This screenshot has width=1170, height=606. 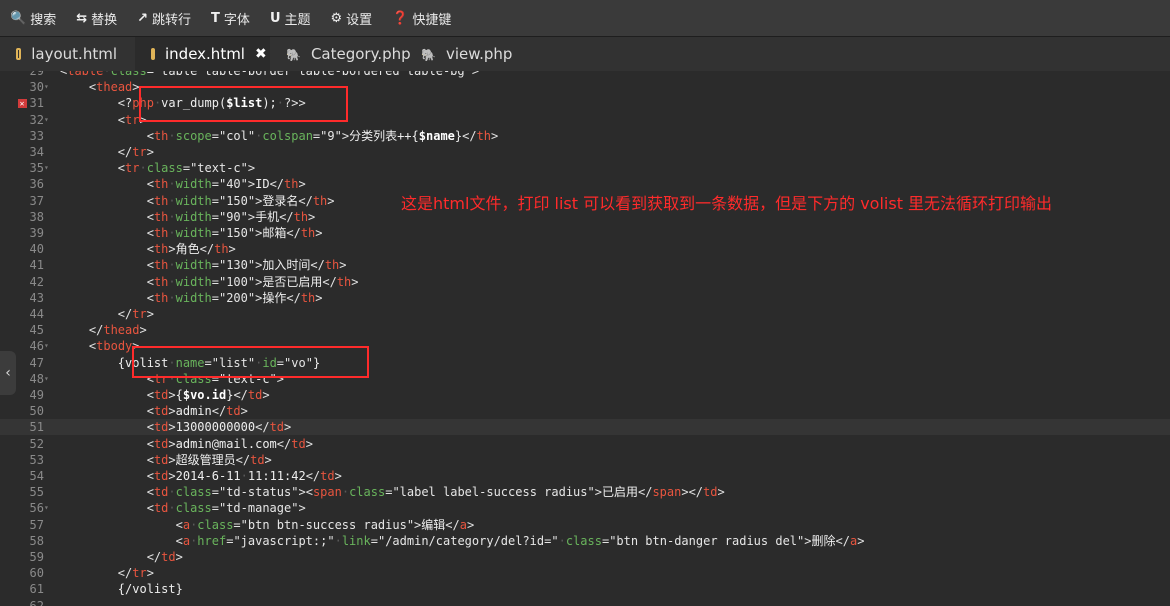 What do you see at coordinates (231, 216) in the screenshot?
I see `code-text: <th·width="90">手机</th>` at bounding box center [231, 216].